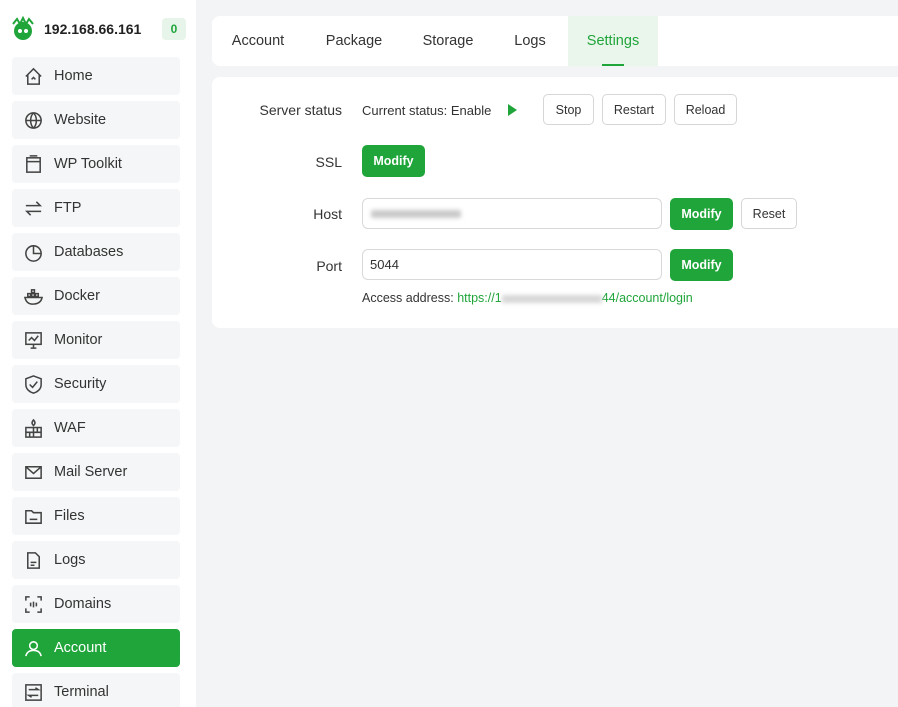 This screenshot has height=707, width=898. I want to click on sidebar-item-databases: Databases, so click(96, 252).